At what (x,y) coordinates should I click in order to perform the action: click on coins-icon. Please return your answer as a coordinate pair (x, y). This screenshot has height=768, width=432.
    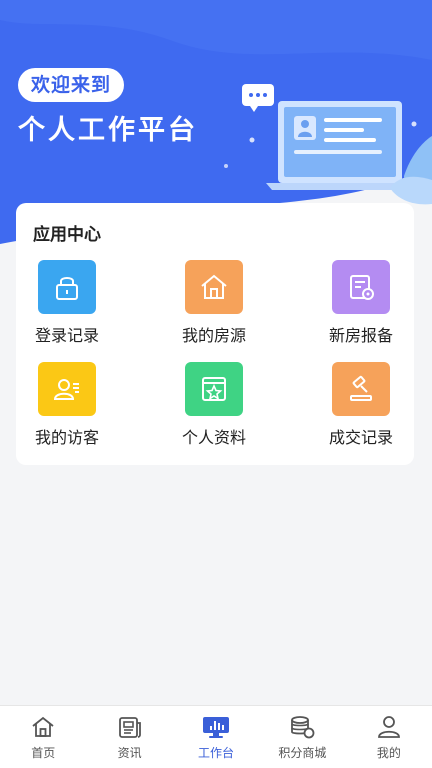
    Looking at the image, I should click on (302, 727).